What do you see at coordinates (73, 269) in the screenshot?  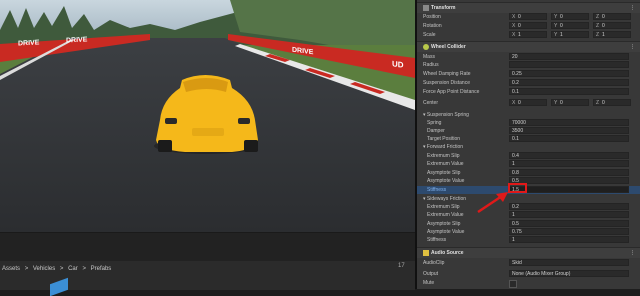 I see `breadcrumb-car: Car` at bounding box center [73, 269].